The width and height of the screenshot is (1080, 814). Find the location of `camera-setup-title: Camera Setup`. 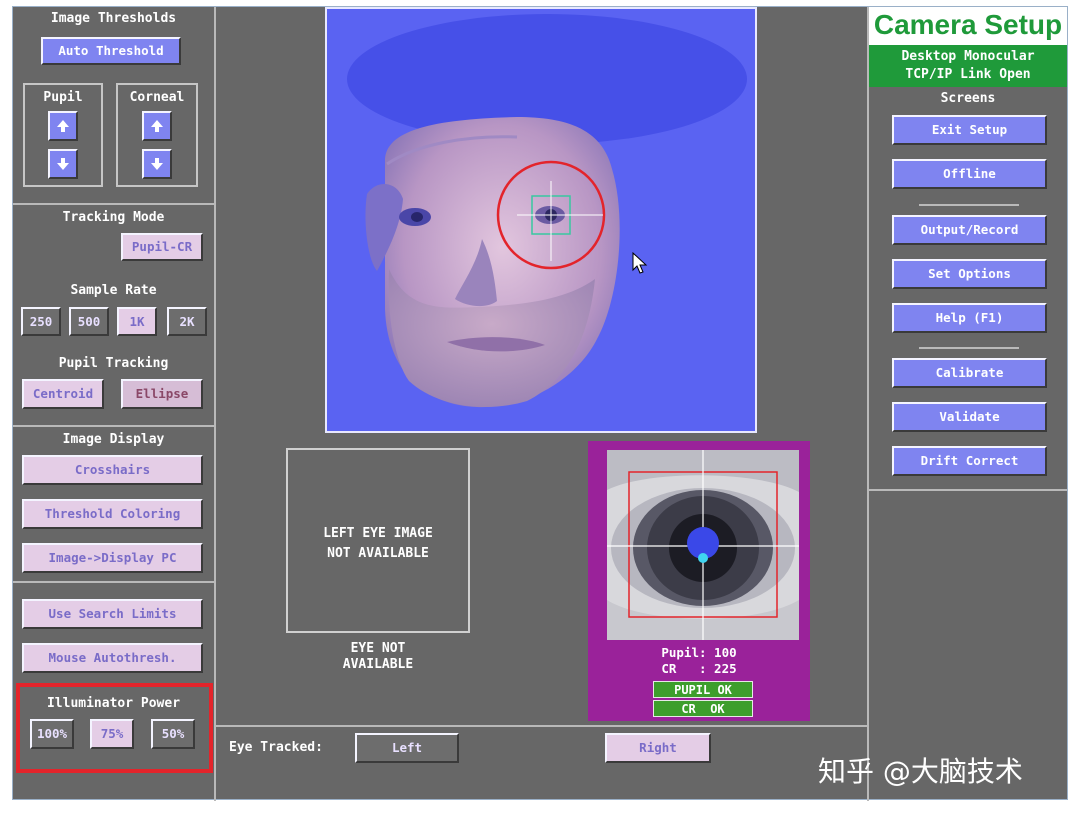

camera-setup-title: Camera Setup is located at coordinates (968, 26).